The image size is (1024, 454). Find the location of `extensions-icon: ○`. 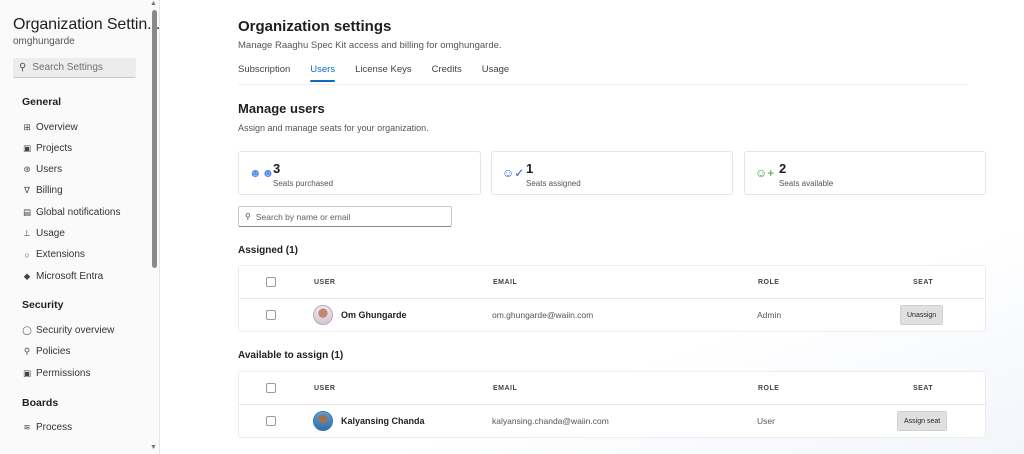

extensions-icon: ○ is located at coordinates (27, 254).